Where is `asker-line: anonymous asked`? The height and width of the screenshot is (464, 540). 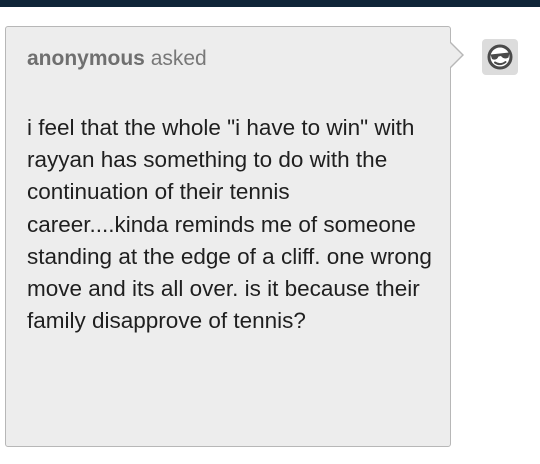 asker-line: anonymous asked is located at coordinates (117, 59).